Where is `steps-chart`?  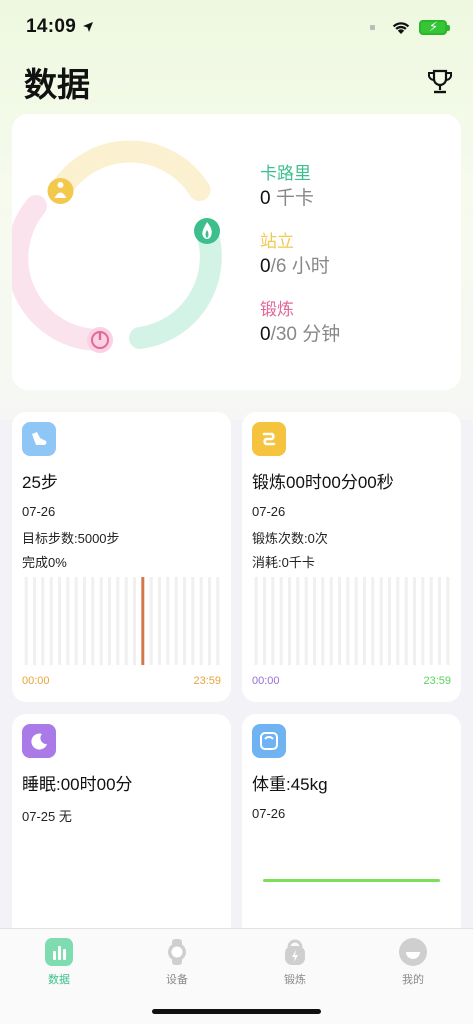
steps-chart is located at coordinates (122, 621).